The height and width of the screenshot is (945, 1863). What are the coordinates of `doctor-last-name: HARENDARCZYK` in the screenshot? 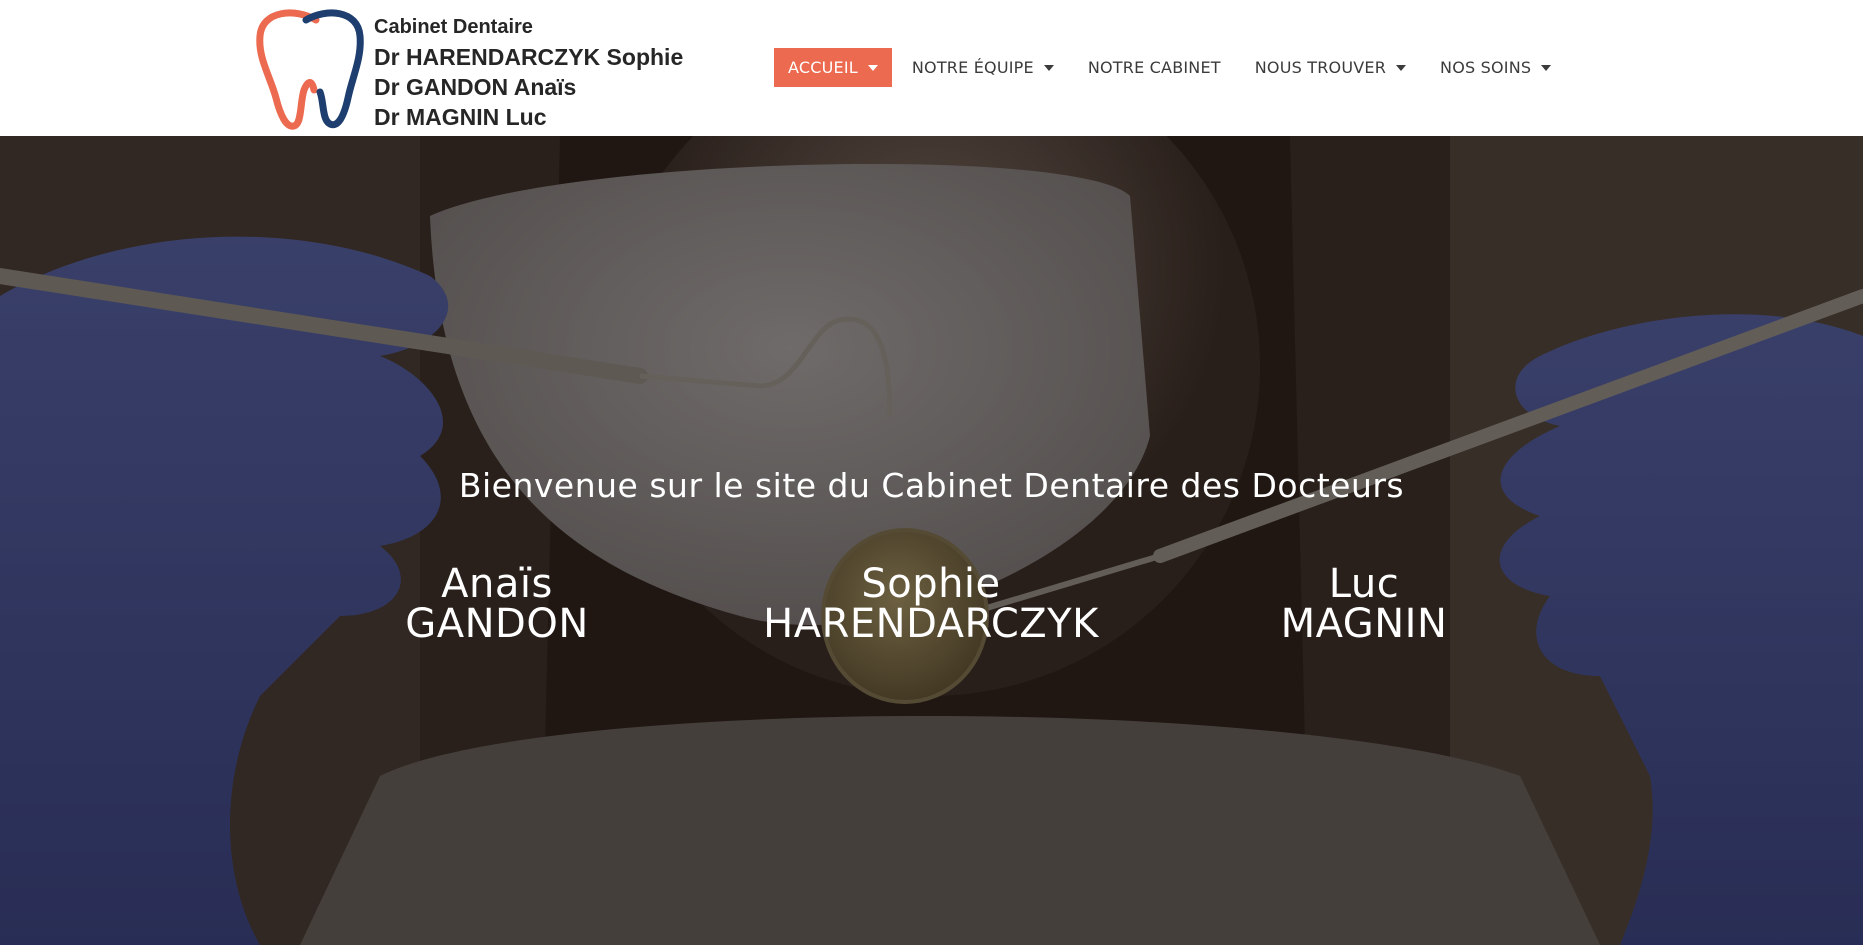 It's located at (931, 624).